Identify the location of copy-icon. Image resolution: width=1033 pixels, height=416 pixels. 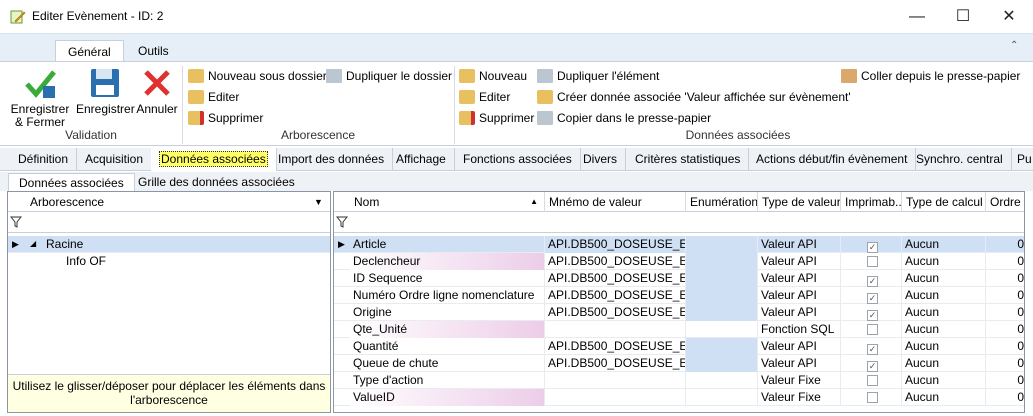
(545, 118).